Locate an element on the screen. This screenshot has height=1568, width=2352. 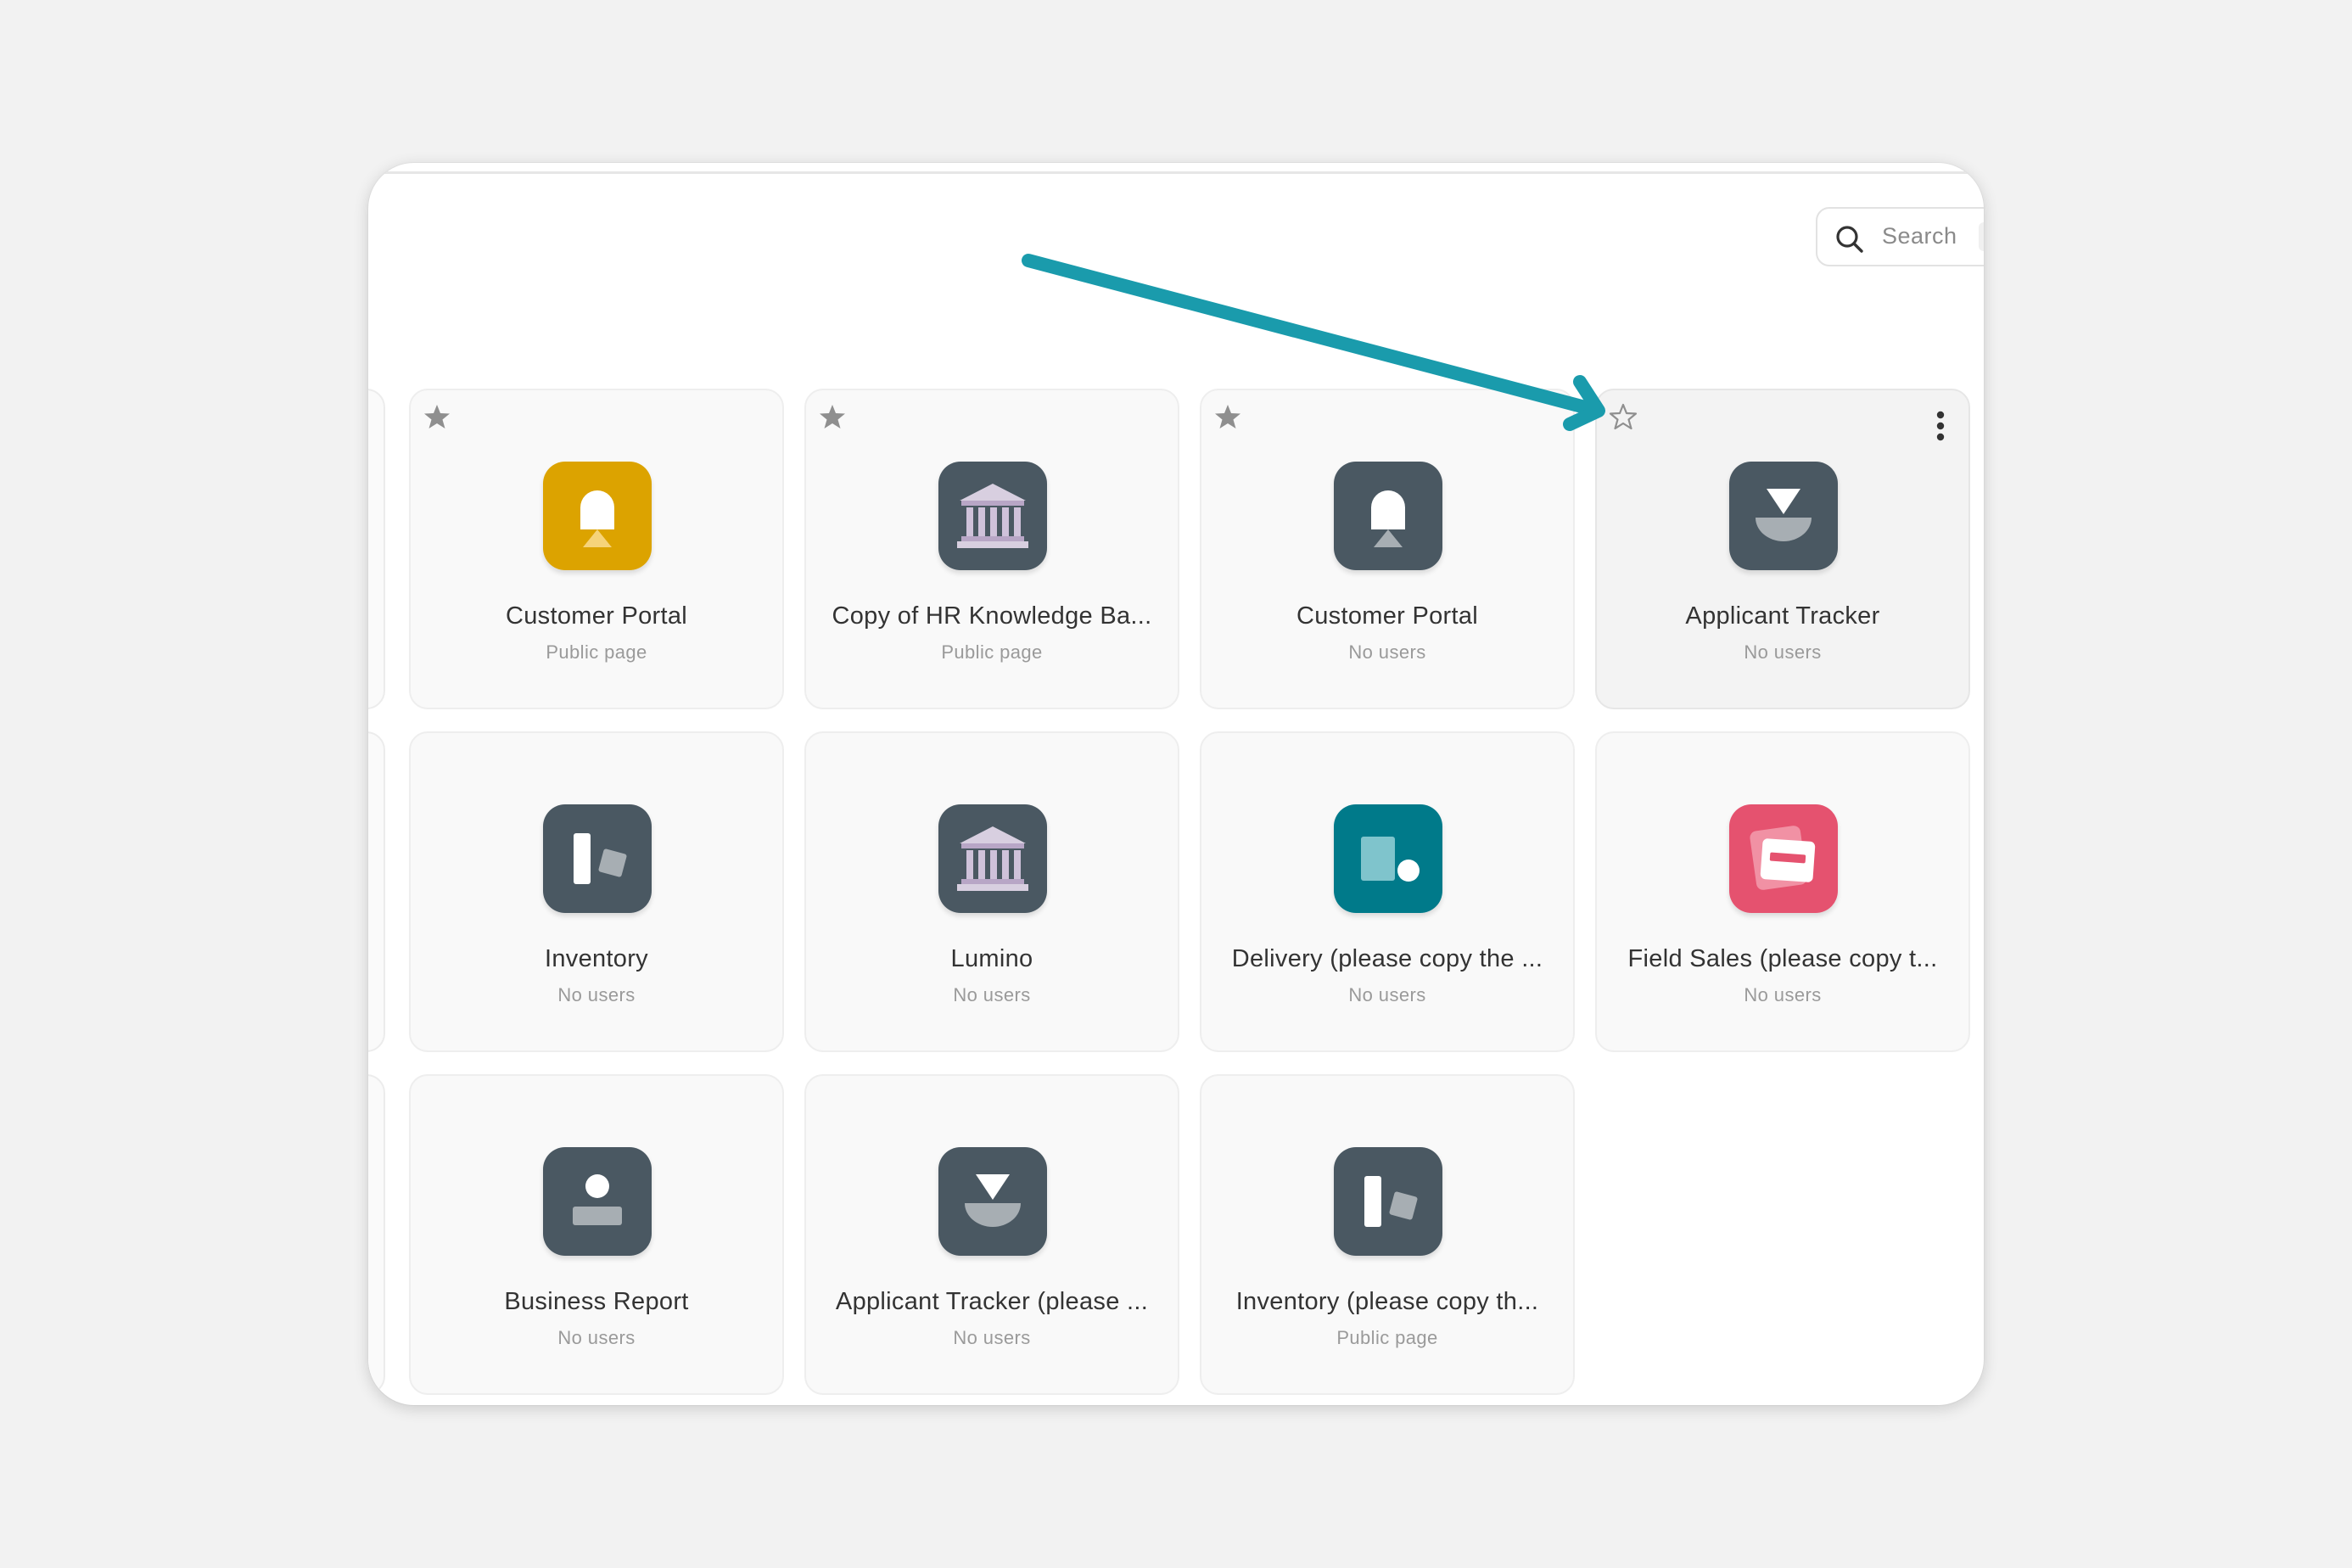
app-card: Lumino No users is located at coordinates (992, 892).